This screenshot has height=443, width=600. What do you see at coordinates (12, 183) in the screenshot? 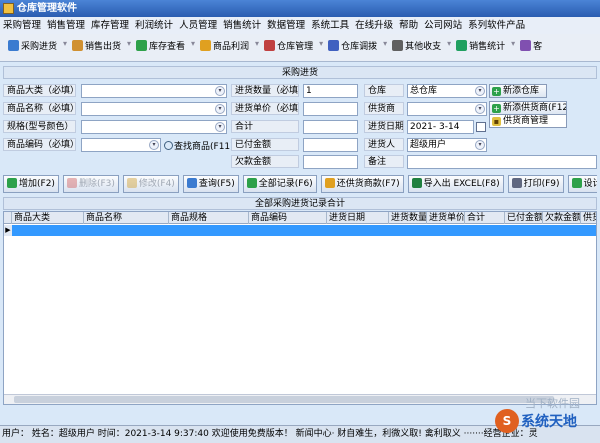
I see `add-icon` at bounding box center [12, 183].